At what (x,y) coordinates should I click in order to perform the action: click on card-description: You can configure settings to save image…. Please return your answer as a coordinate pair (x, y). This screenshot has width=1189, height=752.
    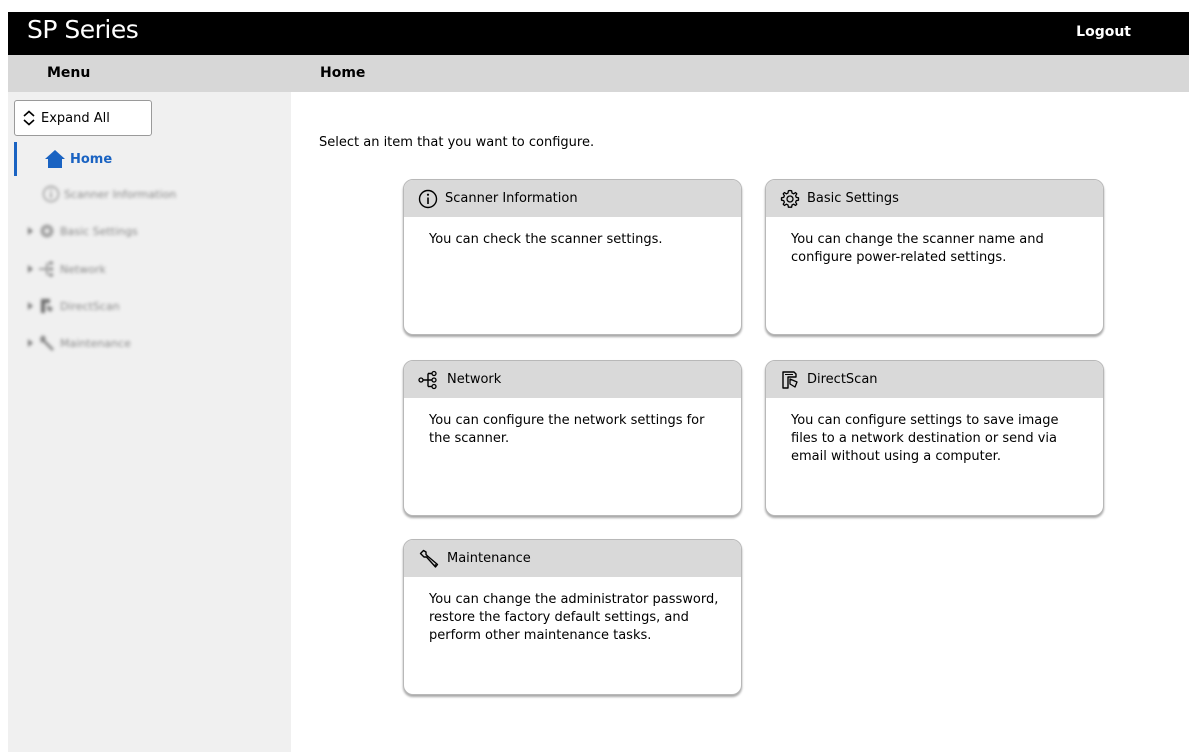
    Looking at the image, I should click on (925, 438).